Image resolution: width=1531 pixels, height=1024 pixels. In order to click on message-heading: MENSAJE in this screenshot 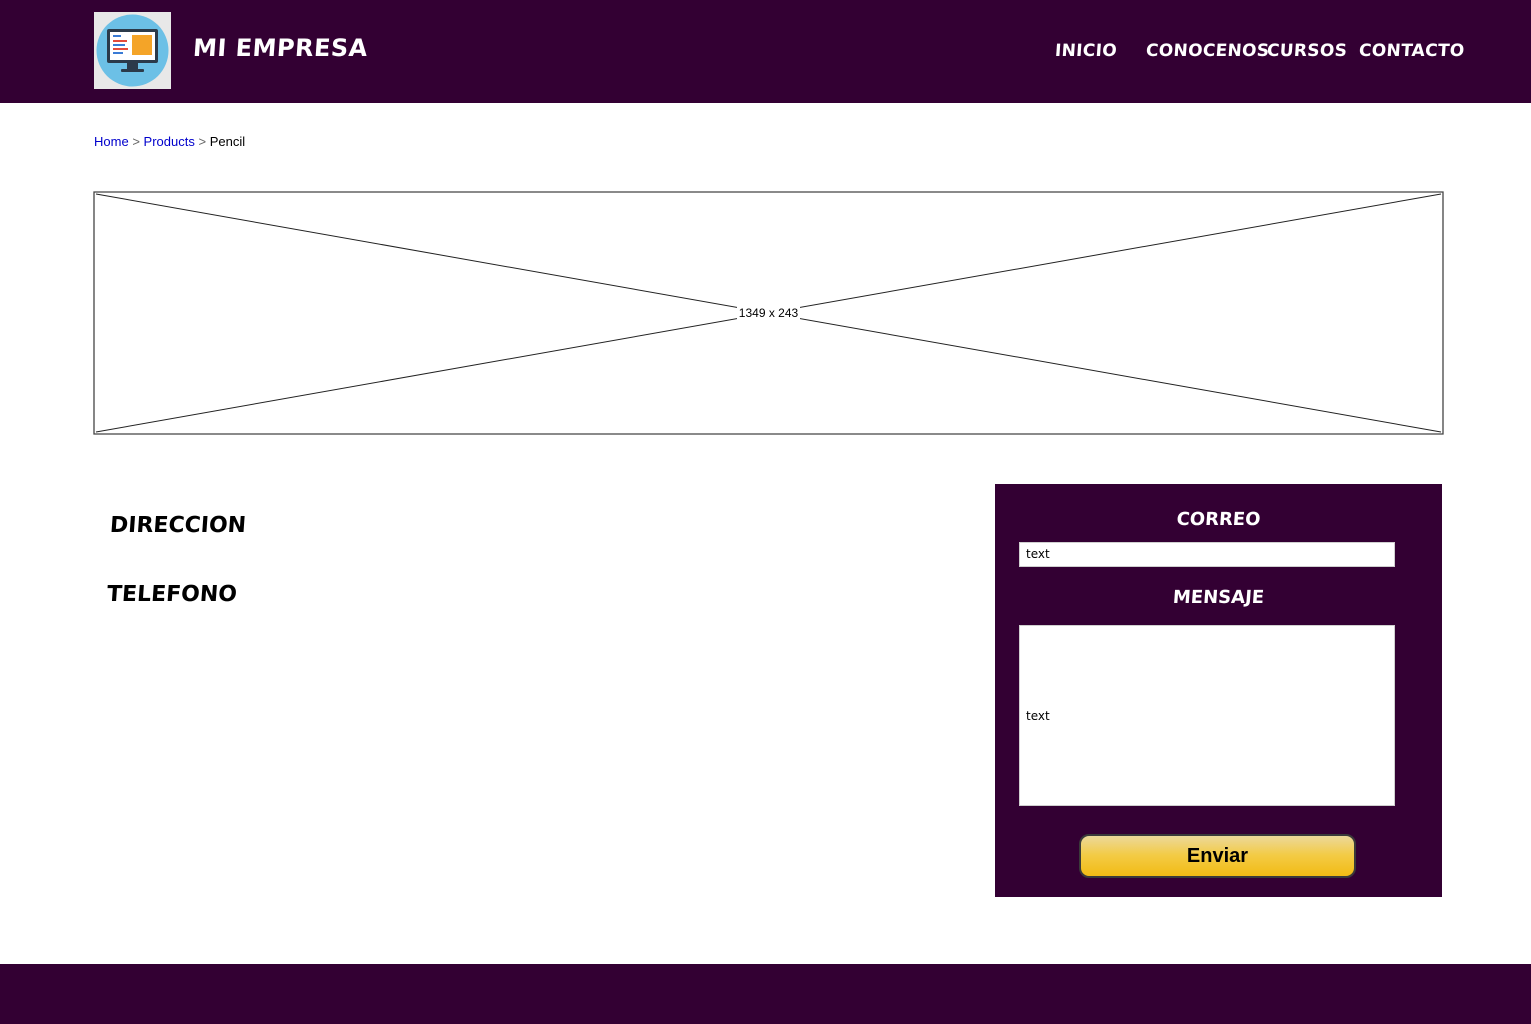, I will do `click(1218, 597)`.